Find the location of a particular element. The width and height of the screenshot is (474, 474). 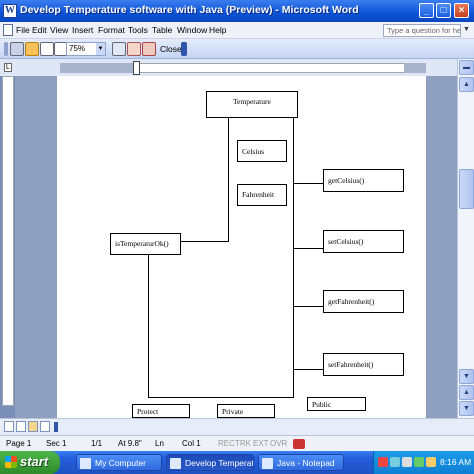

ruler-right-margin is located at coordinates (415, 68).